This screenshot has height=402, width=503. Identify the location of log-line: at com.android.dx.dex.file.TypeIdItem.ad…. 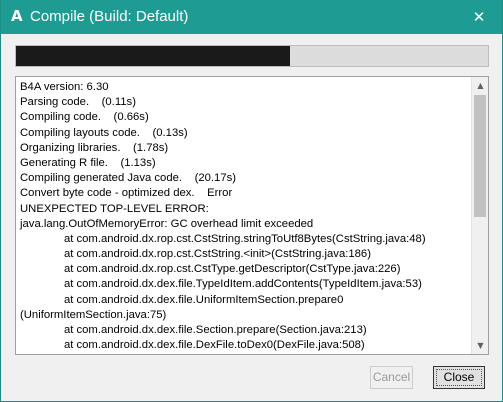
(221, 284).